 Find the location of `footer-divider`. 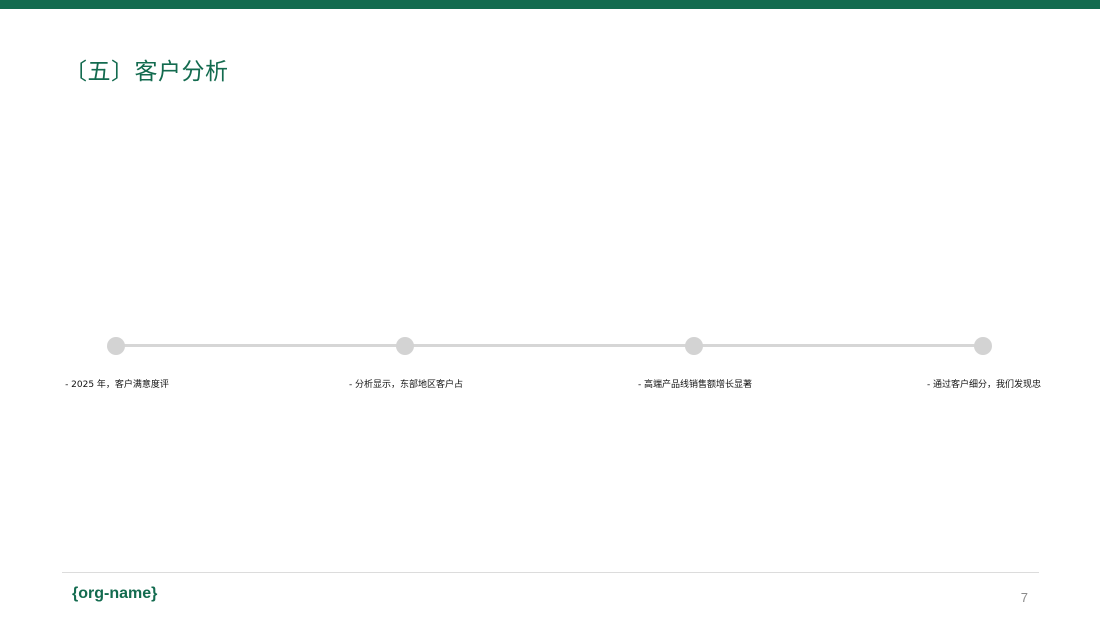

footer-divider is located at coordinates (550, 572).